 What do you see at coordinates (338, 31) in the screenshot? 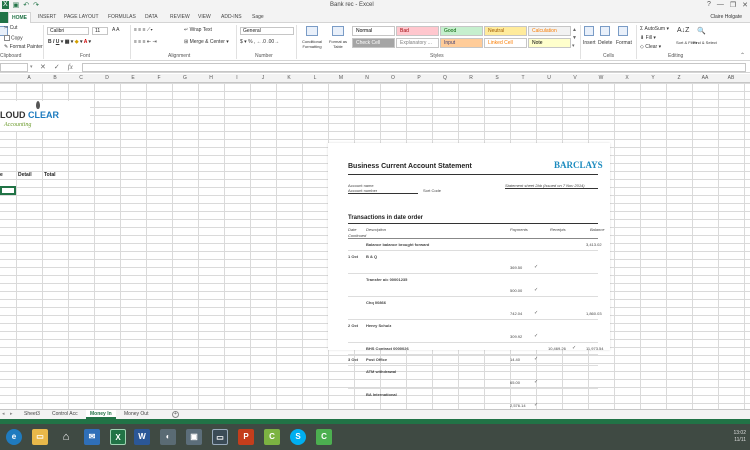
I see `format-table-icon` at bounding box center [338, 31].